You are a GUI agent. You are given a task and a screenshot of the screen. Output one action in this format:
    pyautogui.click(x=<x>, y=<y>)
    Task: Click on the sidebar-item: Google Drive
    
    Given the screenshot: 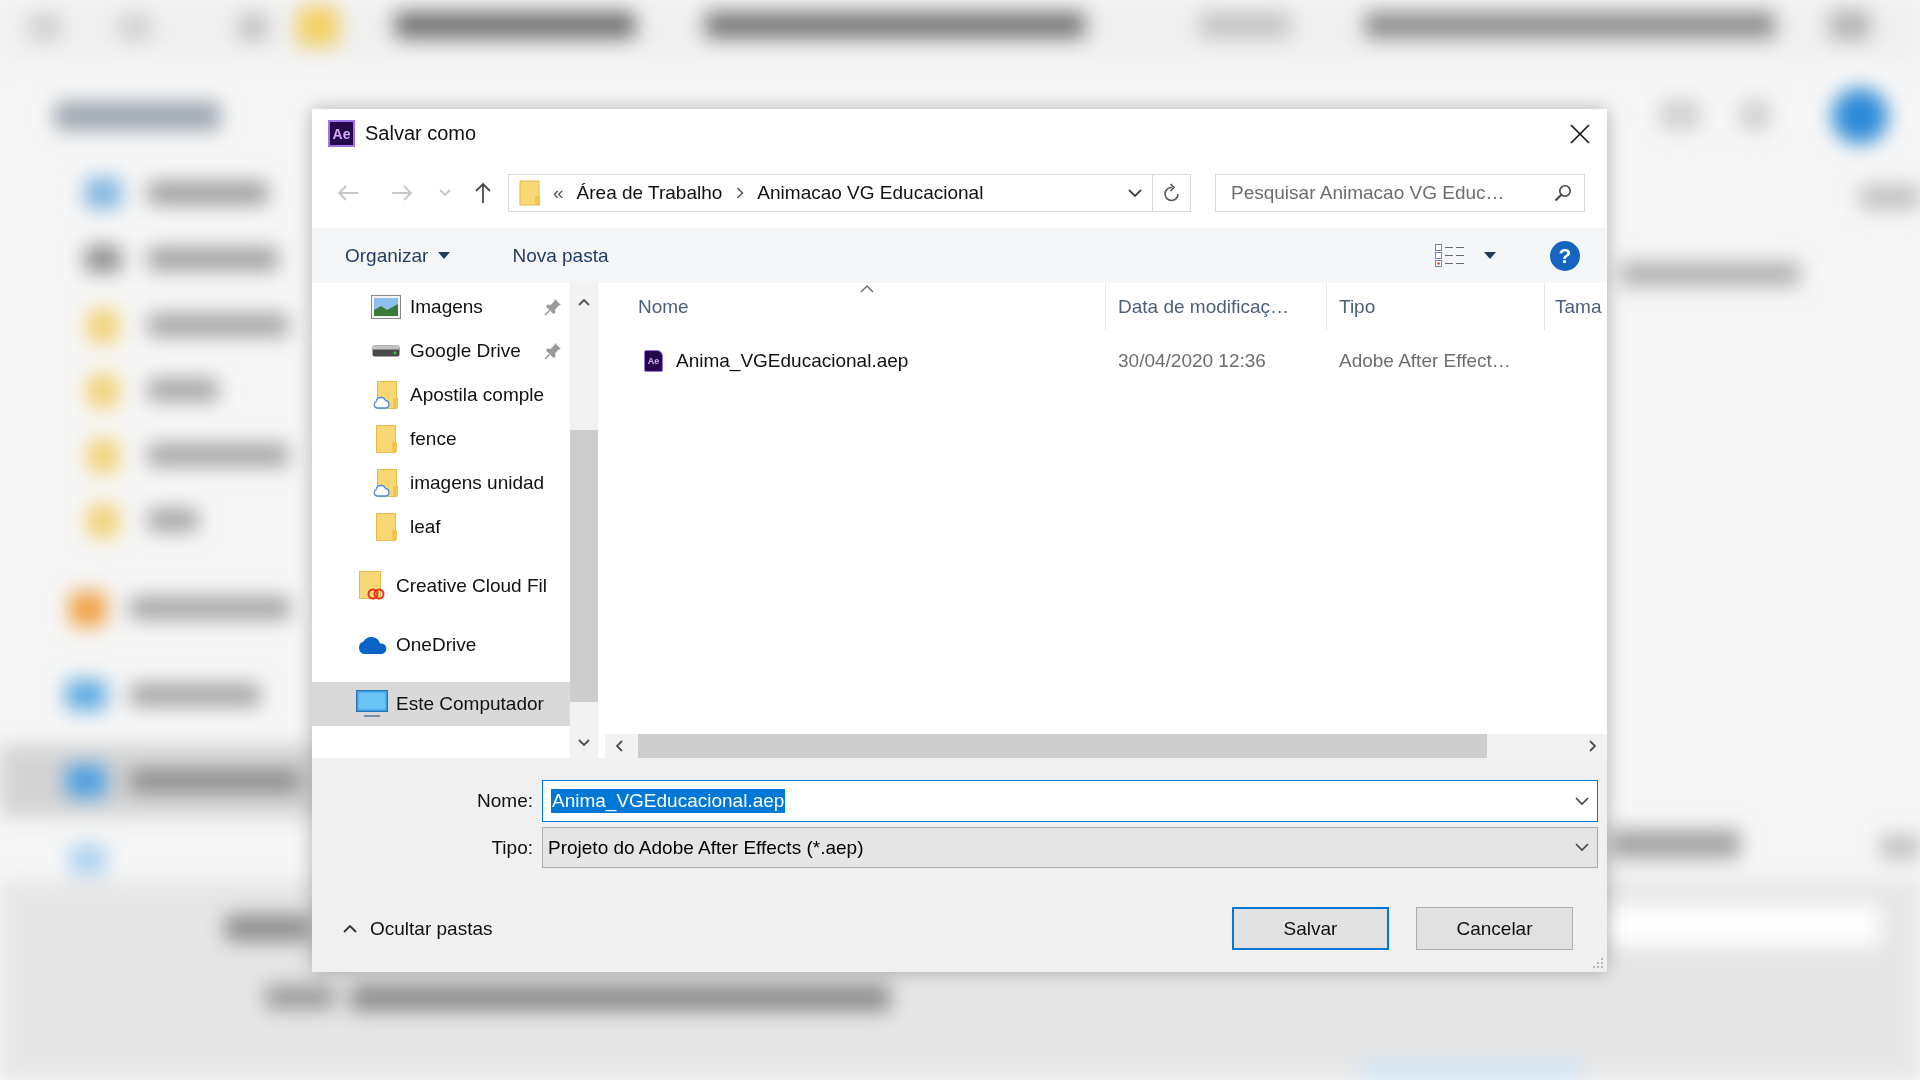 What is the action you would take?
    pyautogui.click(x=441, y=351)
    